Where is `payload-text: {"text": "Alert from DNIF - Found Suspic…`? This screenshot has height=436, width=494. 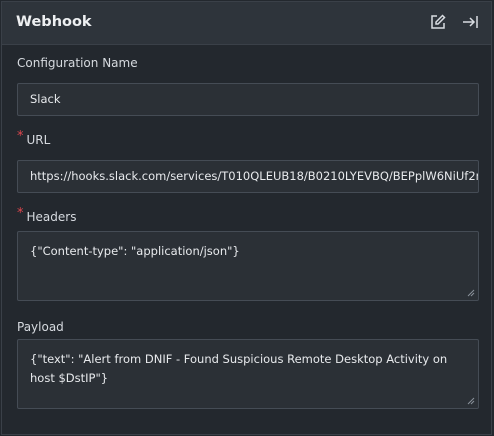
payload-text: {"text": "Alert from DNIF - Found Suspic… is located at coordinates (239, 368).